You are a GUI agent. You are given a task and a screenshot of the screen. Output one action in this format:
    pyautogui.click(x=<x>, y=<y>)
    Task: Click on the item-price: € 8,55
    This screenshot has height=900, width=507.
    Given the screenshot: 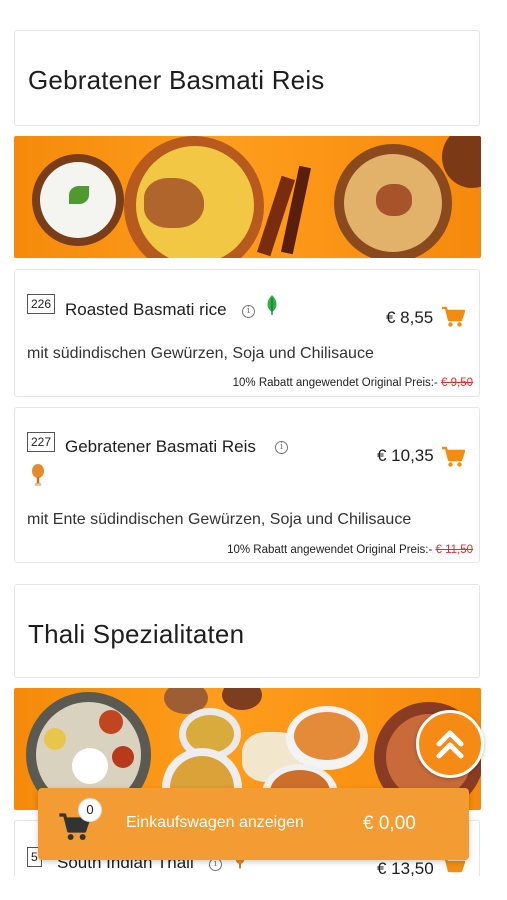 What is the action you would take?
    pyautogui.click(x=410, y=317)
    